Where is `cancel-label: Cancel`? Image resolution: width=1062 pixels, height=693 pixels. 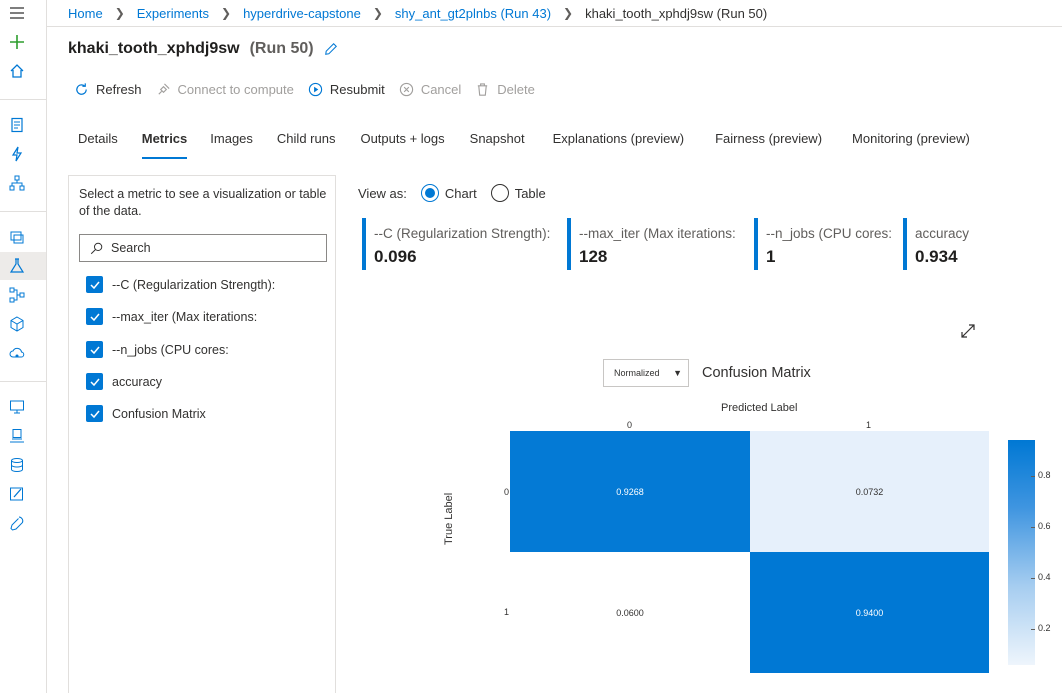
cancel-label: Cancel is located at coordinates (441, 89).